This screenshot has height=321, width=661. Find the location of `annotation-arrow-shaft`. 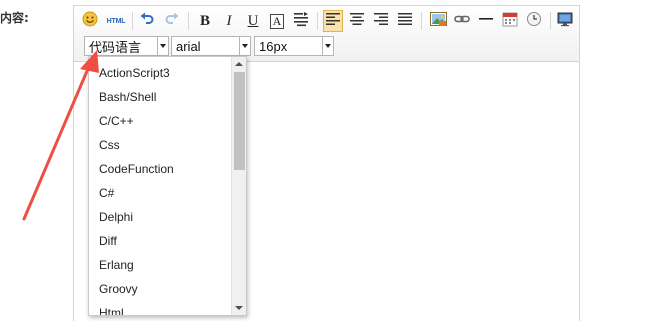

annotation-arrow-shaft is located at coordinates (57, 141).